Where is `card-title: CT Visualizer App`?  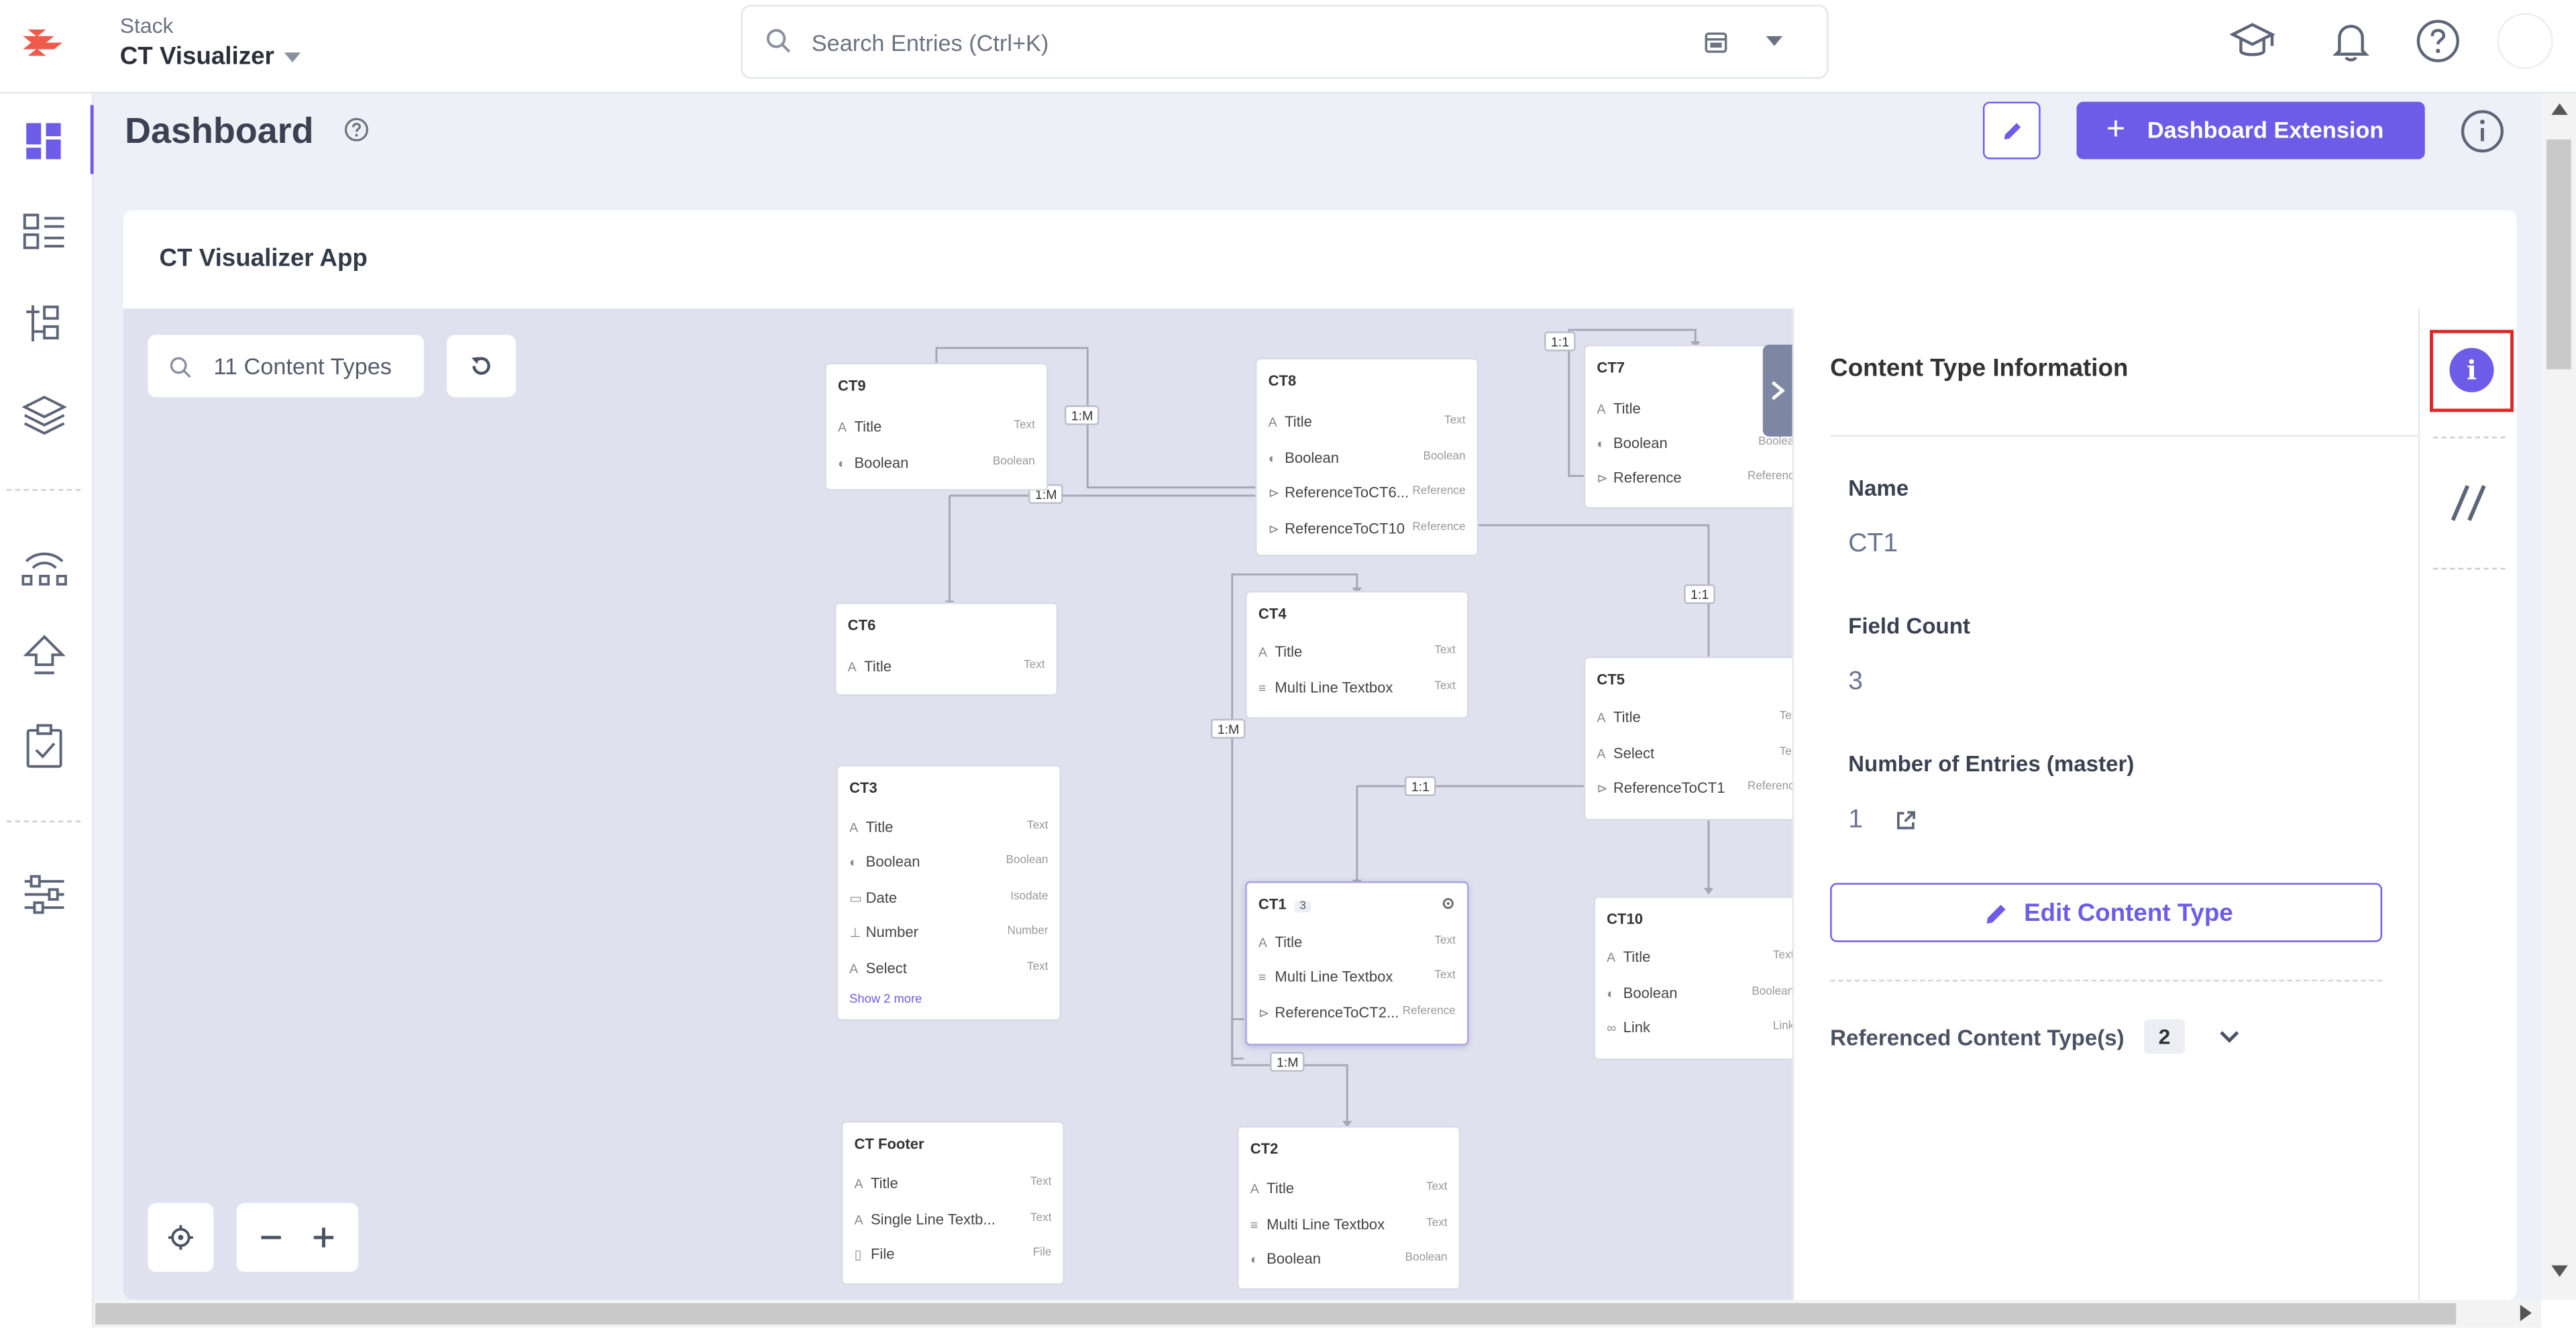
card-title: CT Visualizer App is located at coordinates (263, 258).